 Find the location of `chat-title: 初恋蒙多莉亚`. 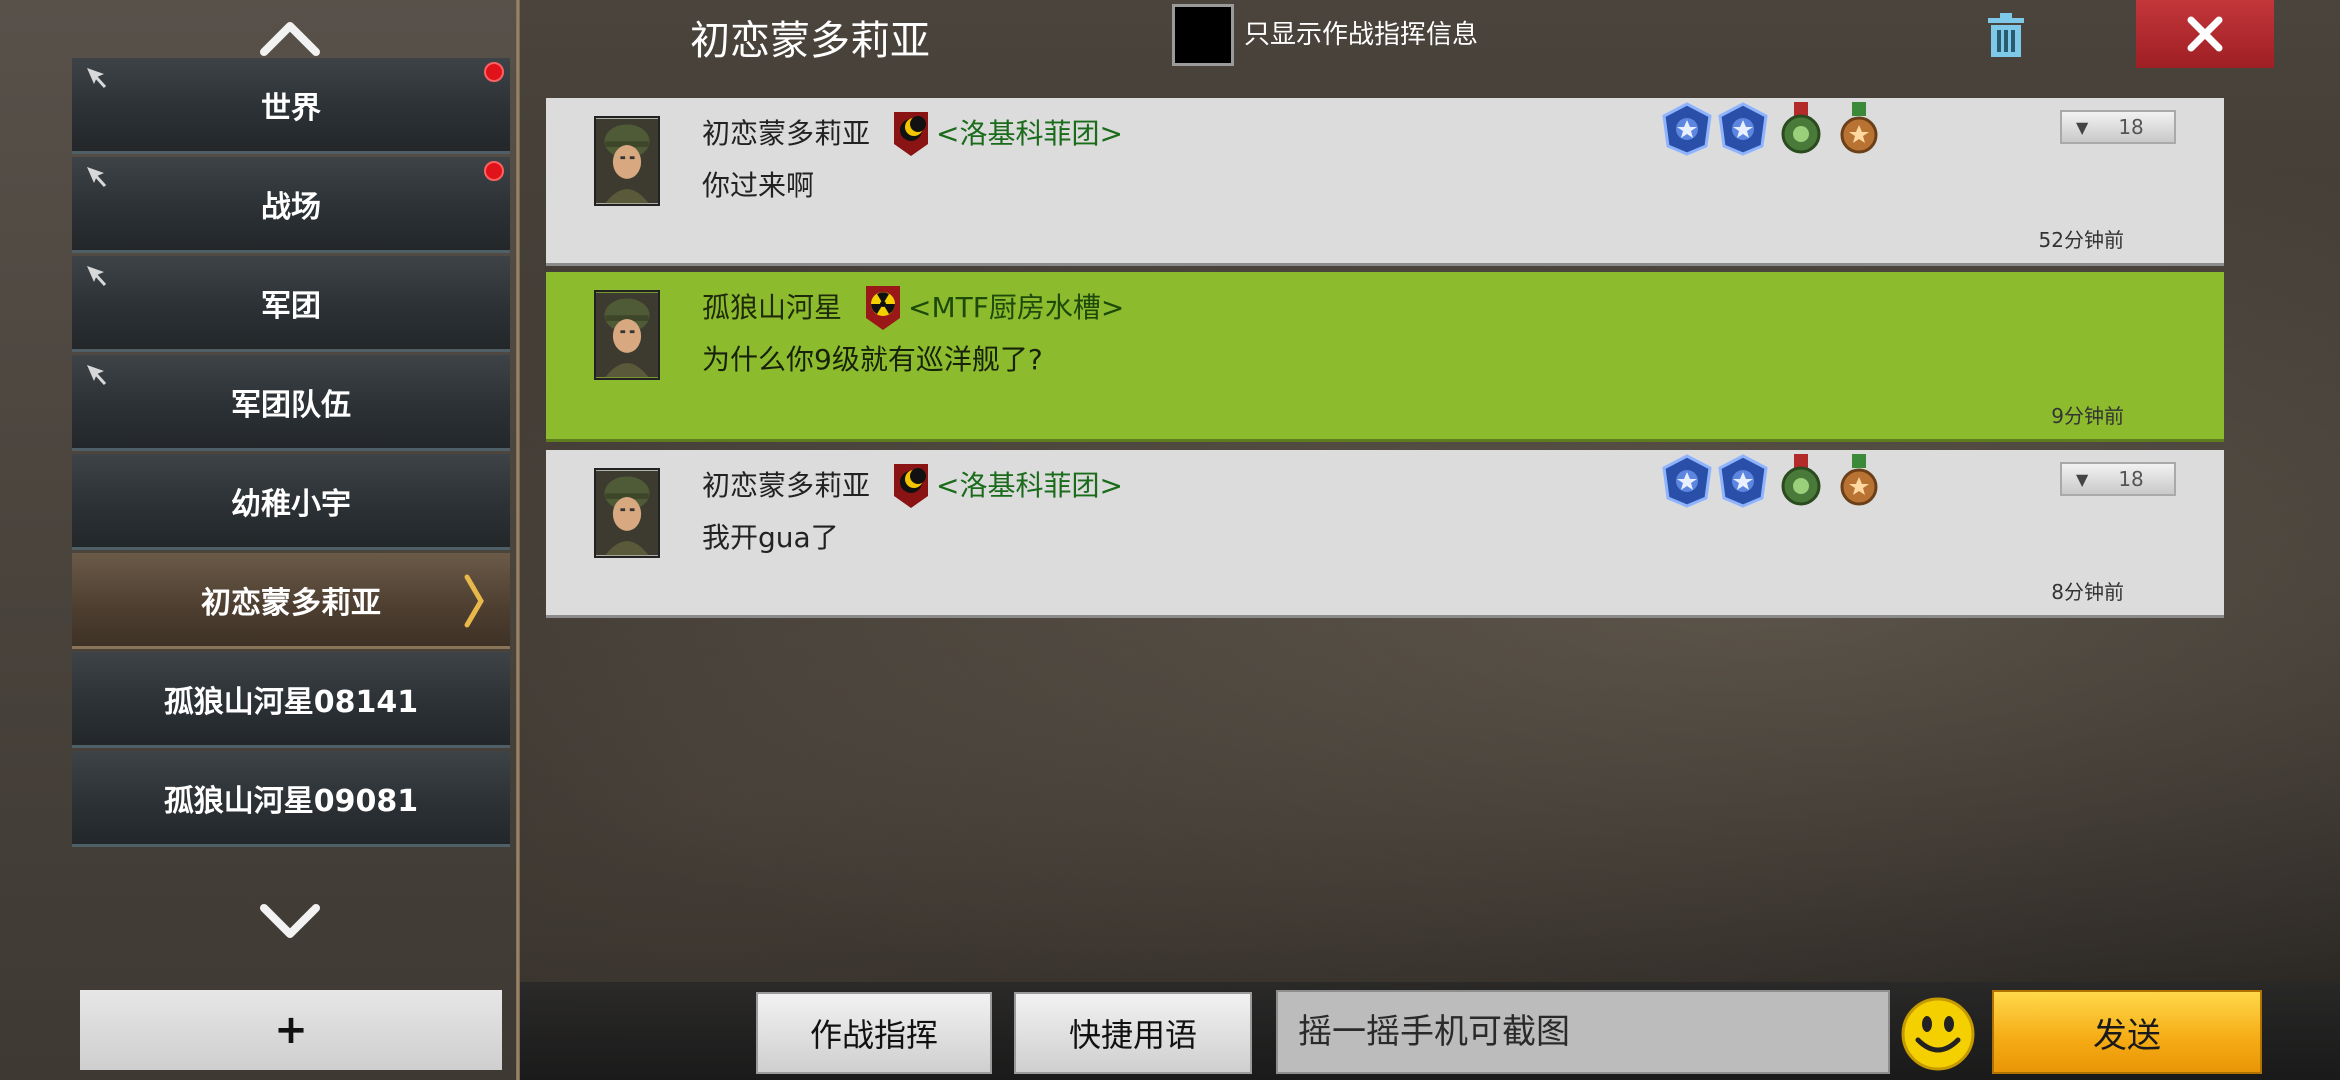

chat-title: 初恋蒙多莉亚 is located at coordinates (810, 41).